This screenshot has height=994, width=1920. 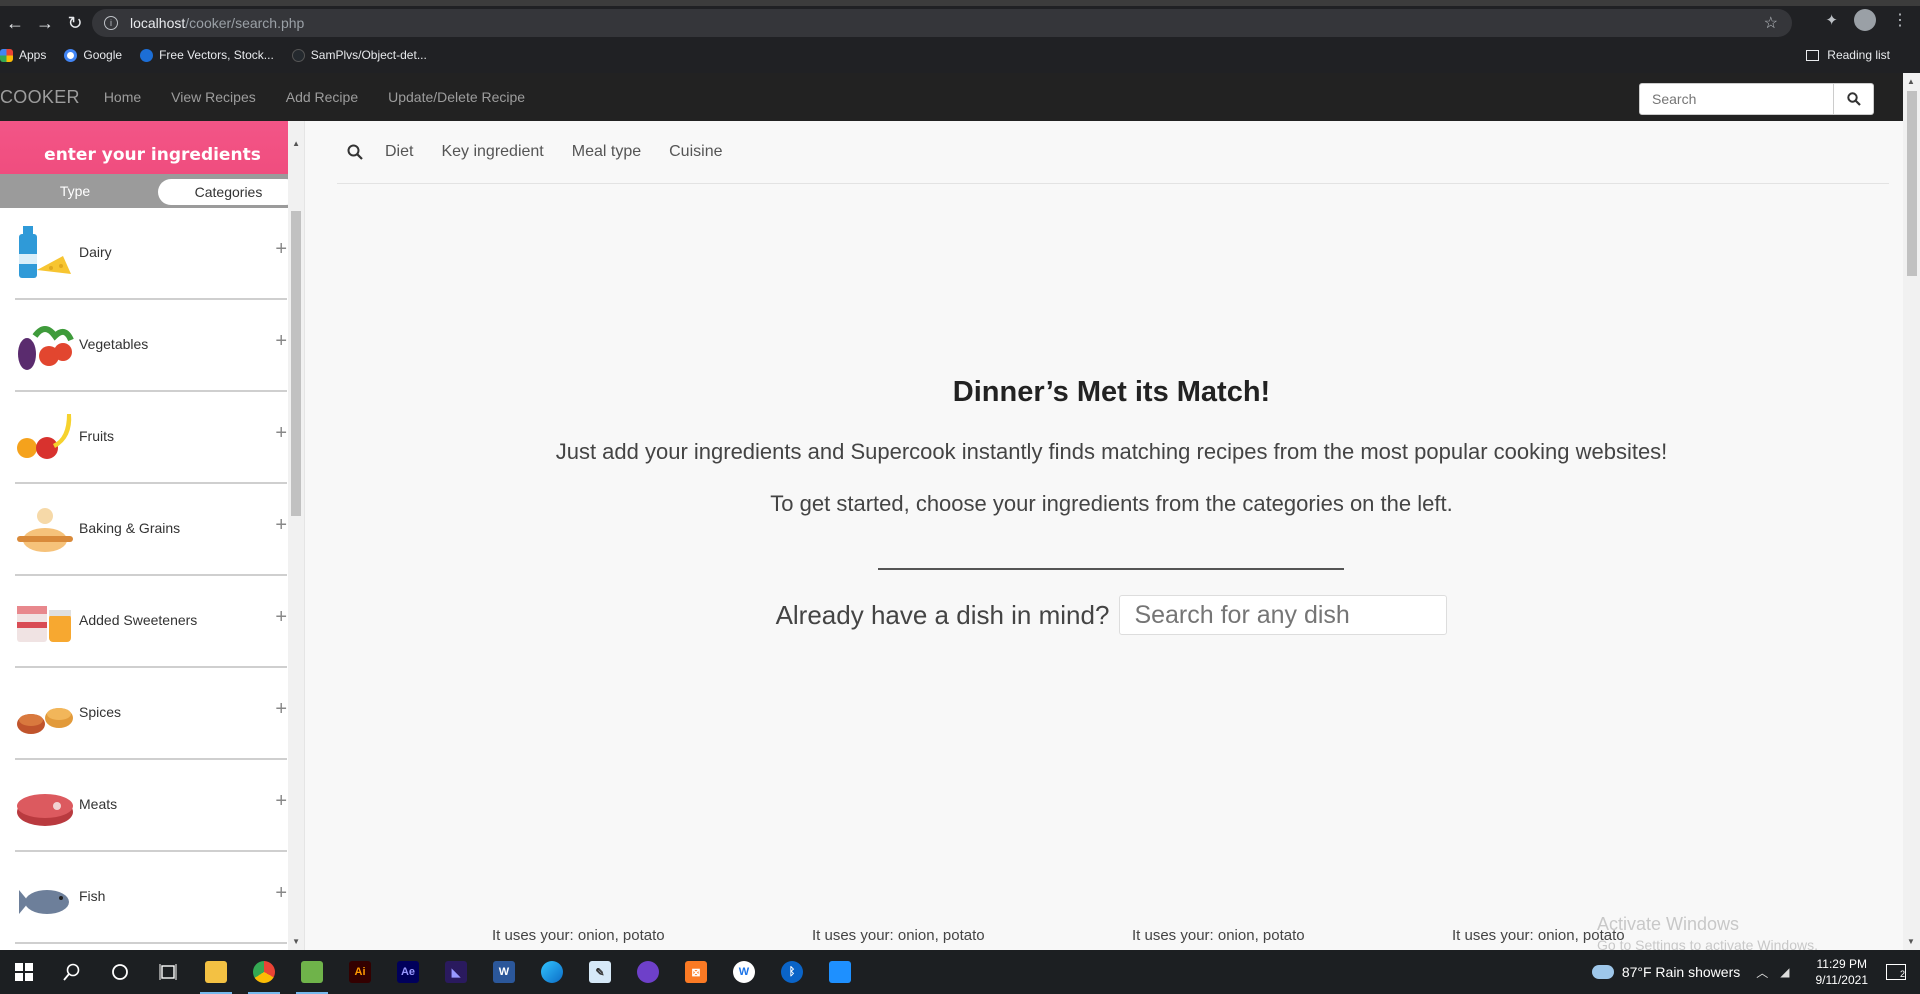 What do you see at coordinates (1912, 183) in the screenshot?
I see `page-scroll-thumb` at bounding box center [1912, 183].